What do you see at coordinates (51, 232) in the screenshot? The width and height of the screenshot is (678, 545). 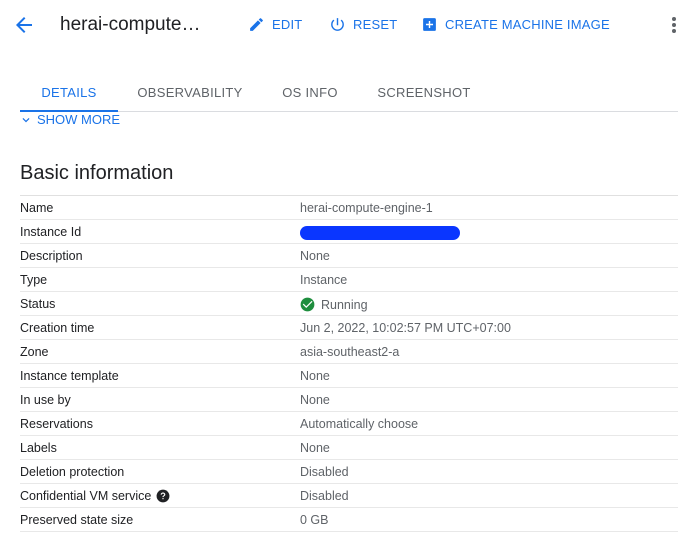 I see `row-label: Instance Id` at bounding box center [51, 232].